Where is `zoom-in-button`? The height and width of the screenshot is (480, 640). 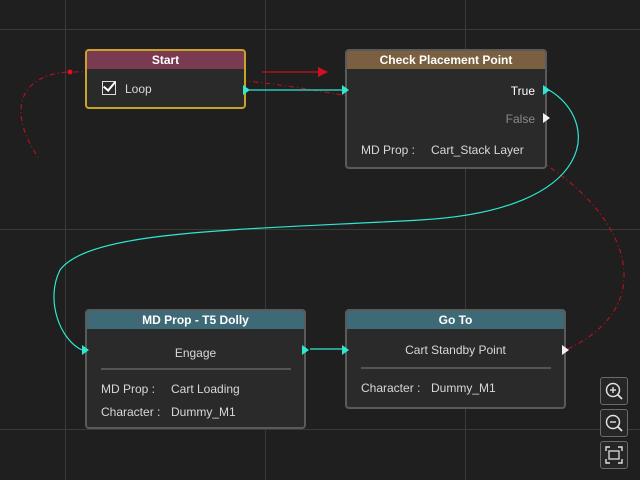 zoom-in-button is located at coordinates (614, 391).